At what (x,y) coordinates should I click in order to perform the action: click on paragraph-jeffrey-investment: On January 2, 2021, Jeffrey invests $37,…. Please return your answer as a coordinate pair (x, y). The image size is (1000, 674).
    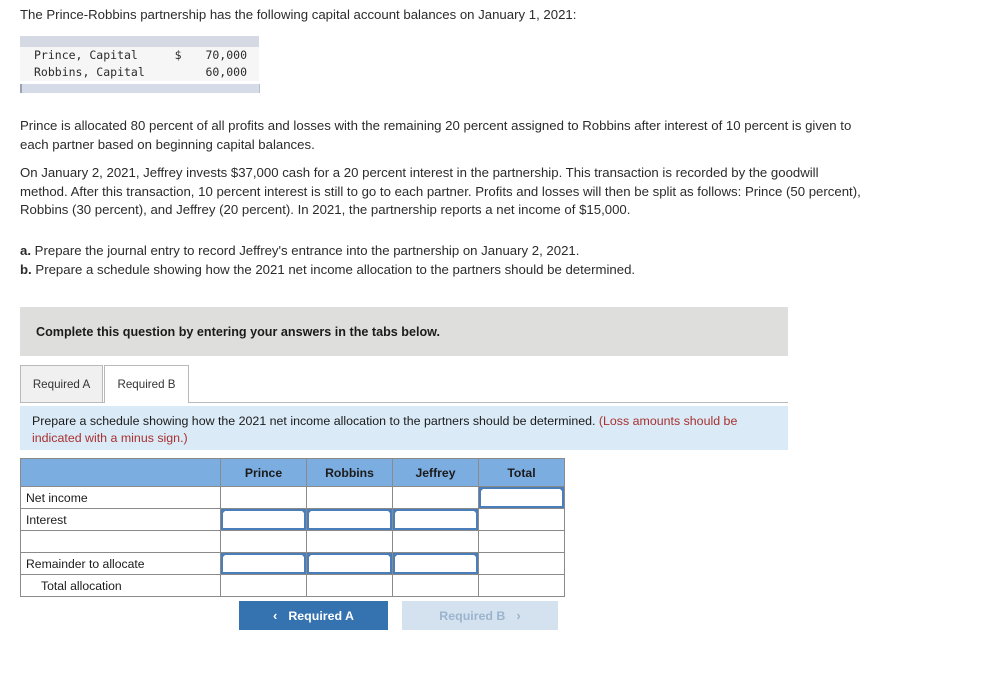
    Looking at the image, I should click on (440, 191).